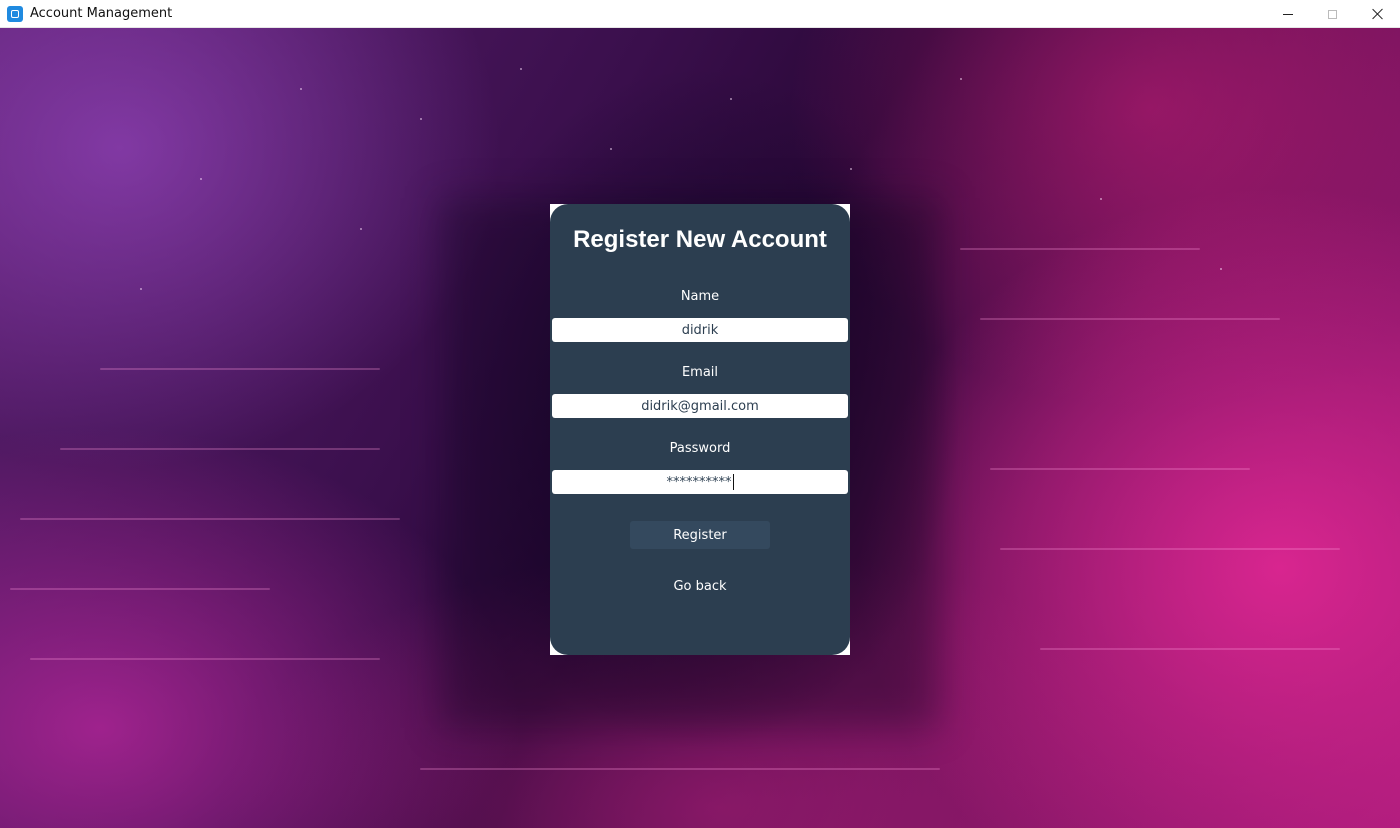 Image resolution: width=1400 pixels, height=828 pixels. I want to click on close-button, so click(1377, 14).